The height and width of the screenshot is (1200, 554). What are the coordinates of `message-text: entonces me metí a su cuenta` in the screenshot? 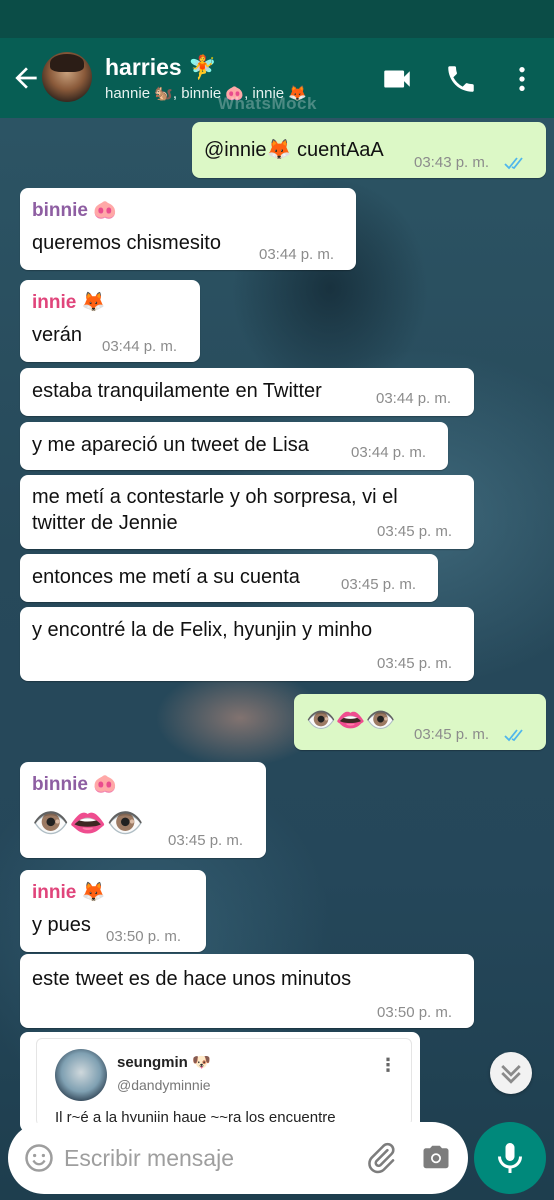 It's located at (166, 577).